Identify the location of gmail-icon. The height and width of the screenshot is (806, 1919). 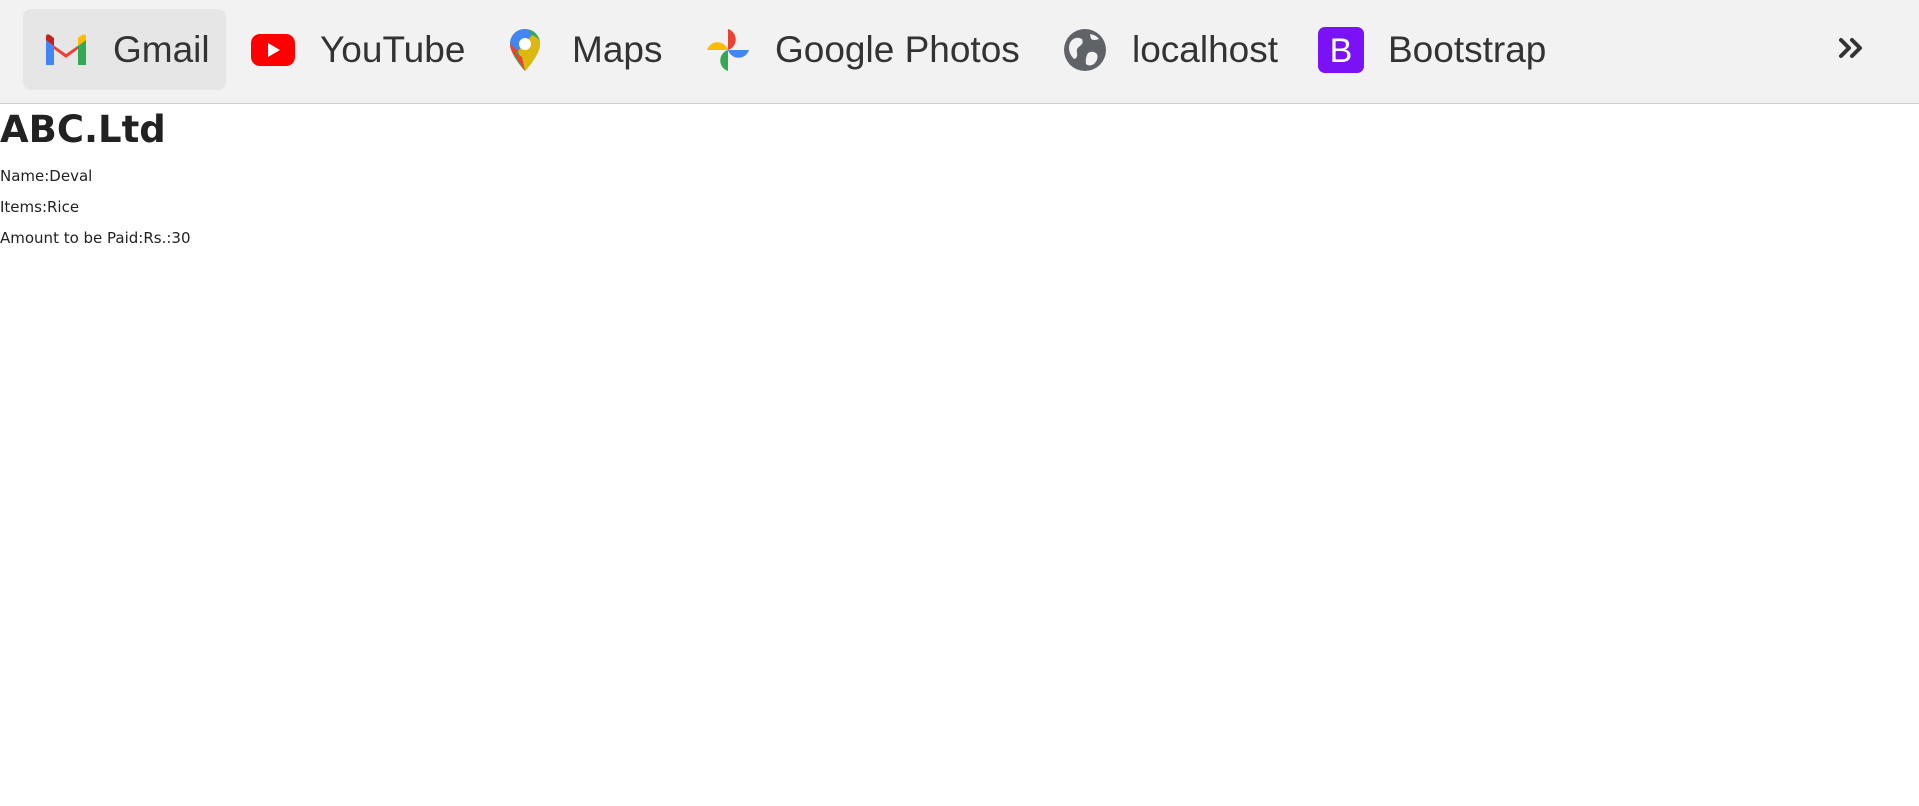
(66, 50).